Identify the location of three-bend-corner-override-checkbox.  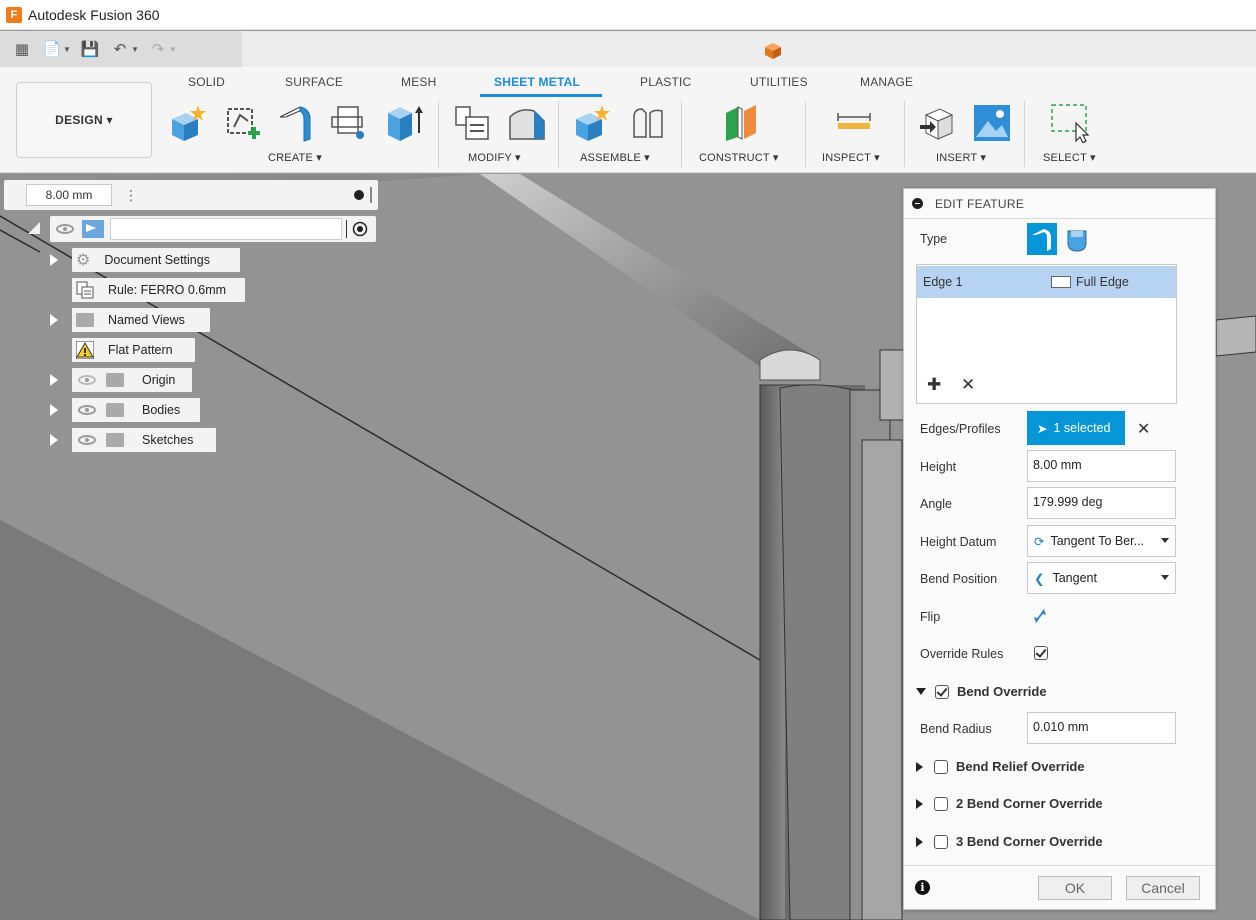
(941, 841).